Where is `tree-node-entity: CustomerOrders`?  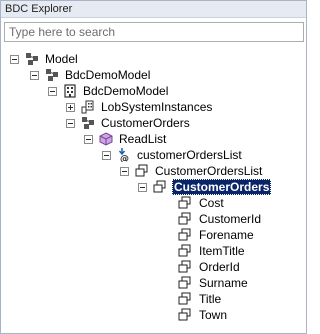 tree-node-entity: CustomerOrders is located at coordinates (128, 123).